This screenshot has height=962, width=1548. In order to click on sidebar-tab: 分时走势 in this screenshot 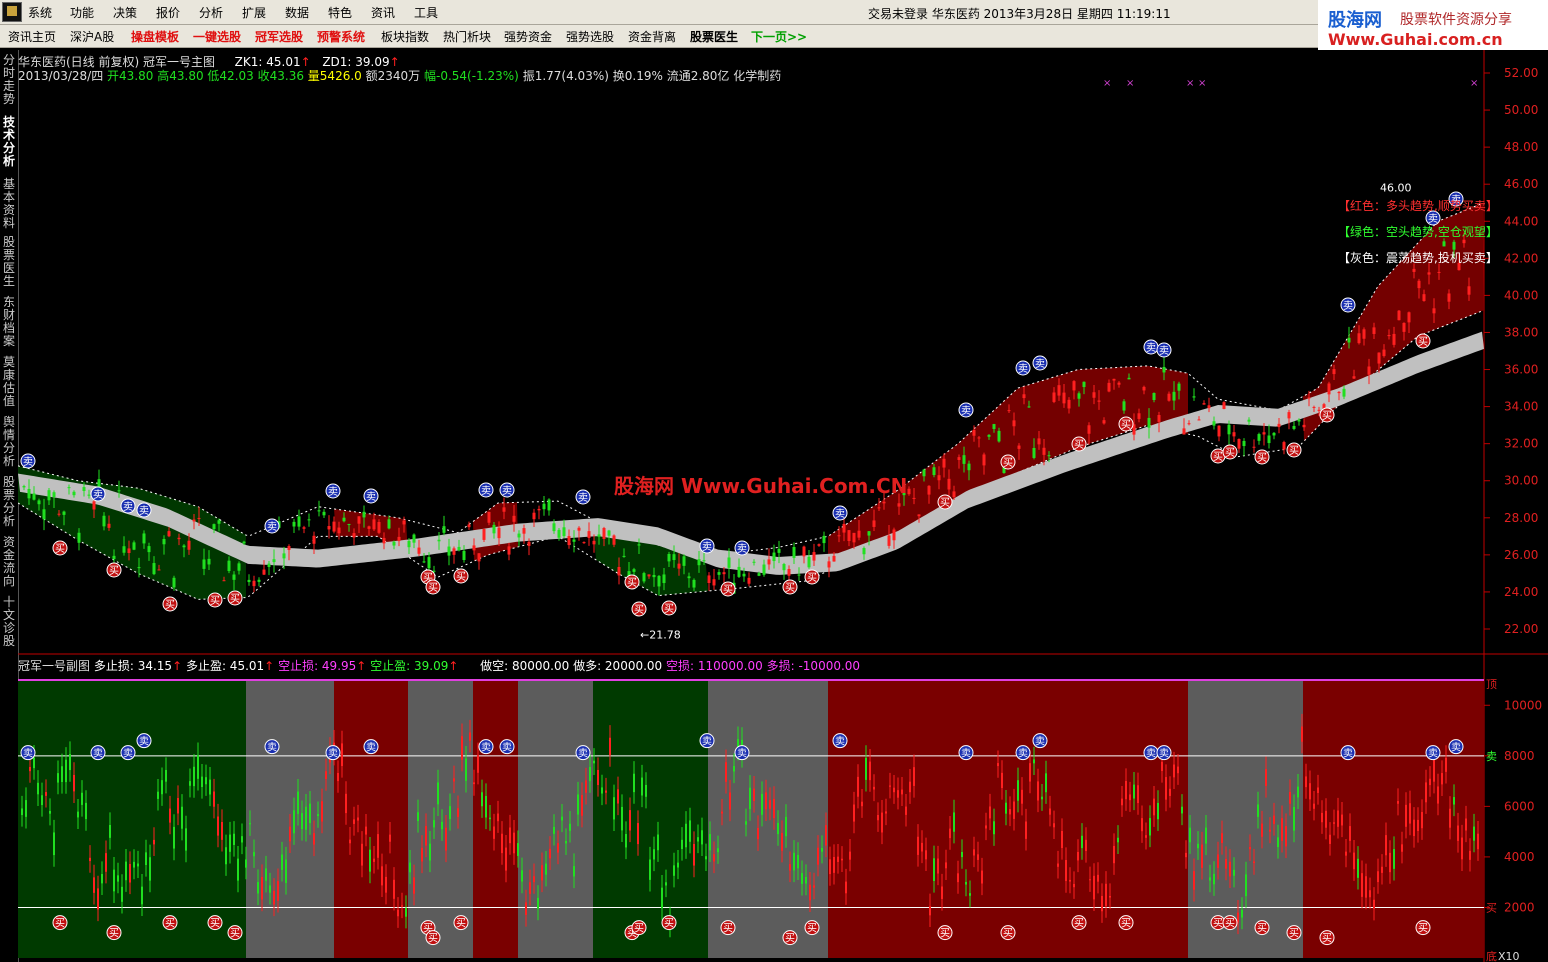, I will do `click(9, 80)`.